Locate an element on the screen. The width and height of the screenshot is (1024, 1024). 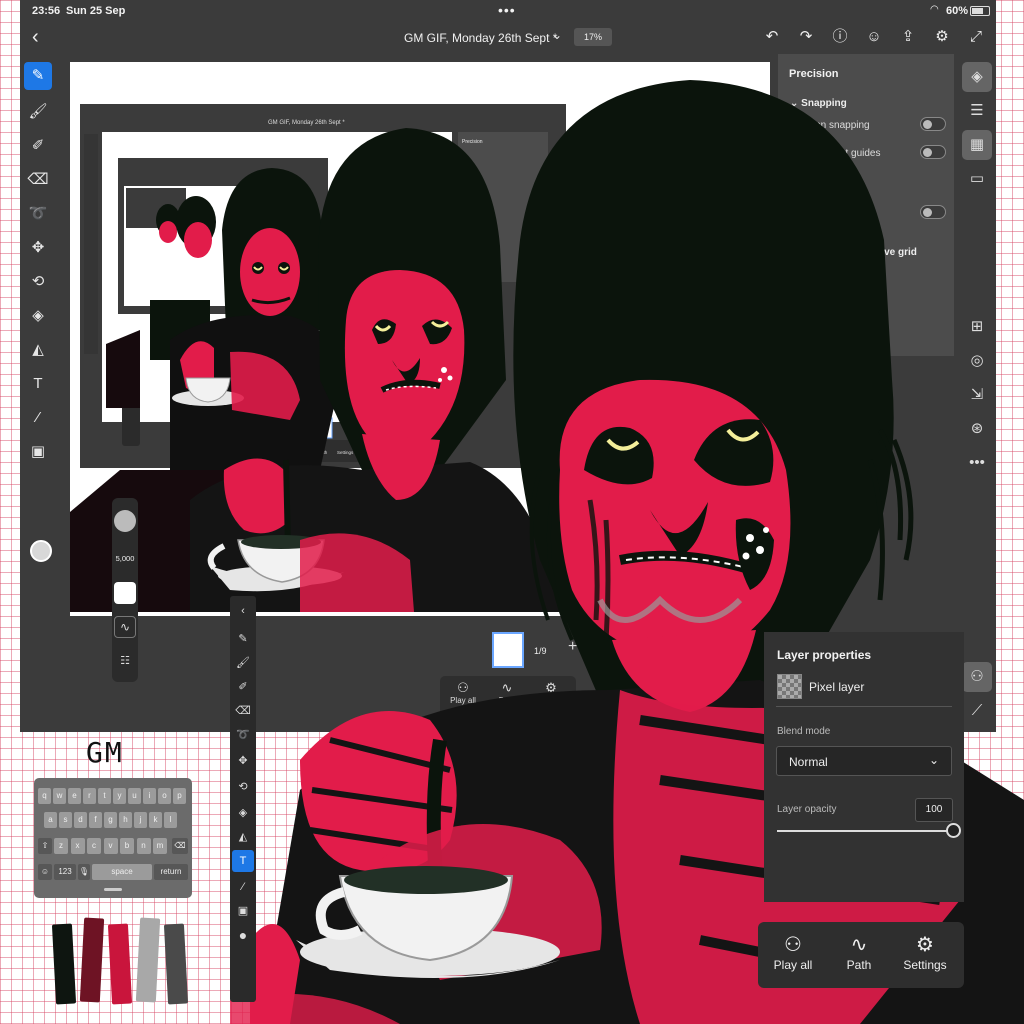
key-k: k is located at coordinates (155, 820).